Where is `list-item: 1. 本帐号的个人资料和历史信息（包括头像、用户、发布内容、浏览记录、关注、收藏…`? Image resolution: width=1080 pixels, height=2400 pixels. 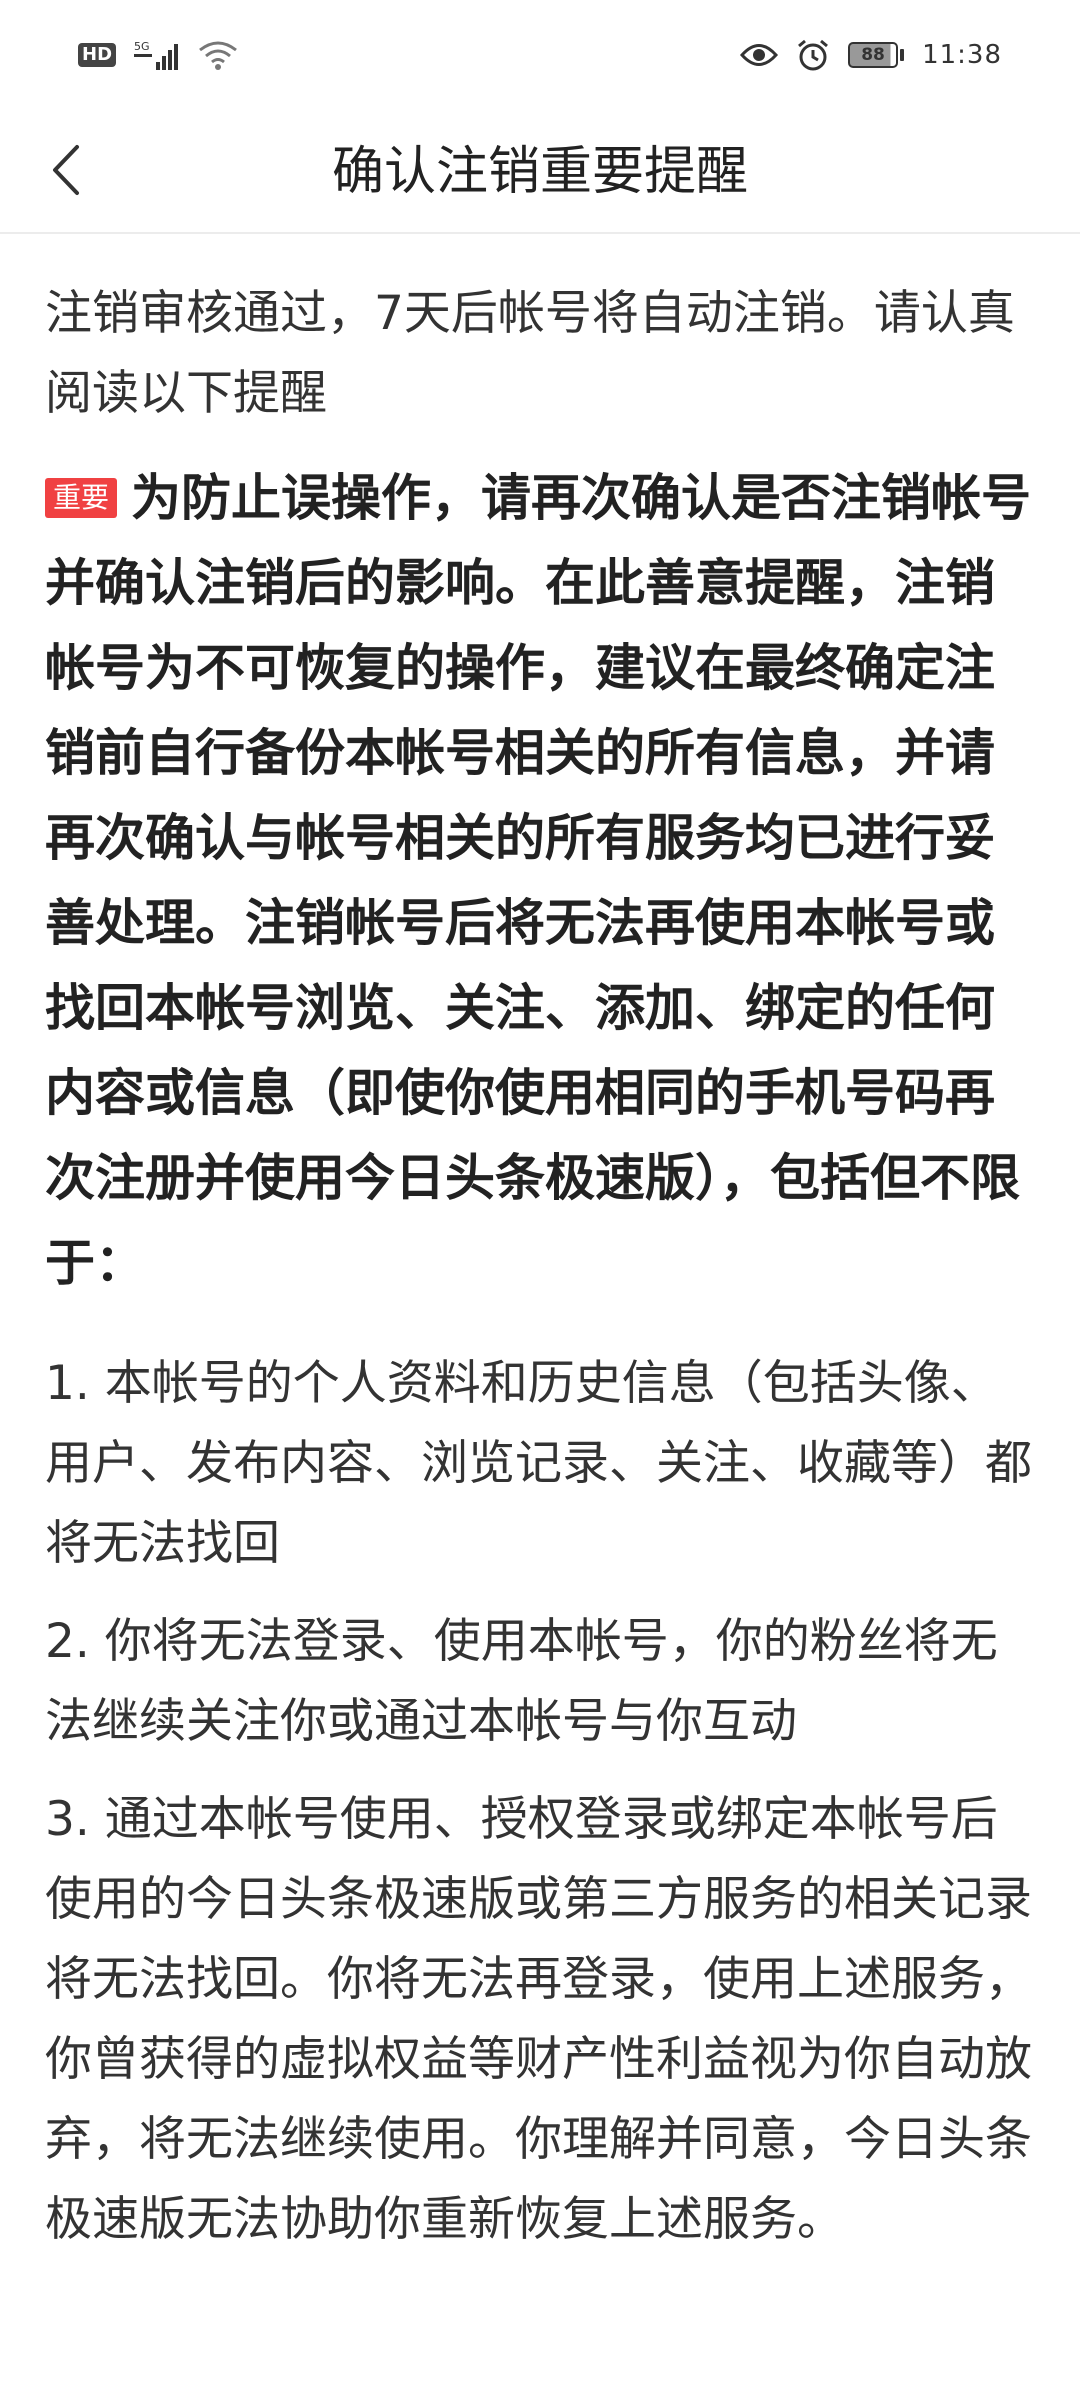
list-item: 1. 本帐号的个人资料和历史信息（包括头像、用户、发布内容、浏览记录、关注、收藏… is located at coordinates (538, 1463).